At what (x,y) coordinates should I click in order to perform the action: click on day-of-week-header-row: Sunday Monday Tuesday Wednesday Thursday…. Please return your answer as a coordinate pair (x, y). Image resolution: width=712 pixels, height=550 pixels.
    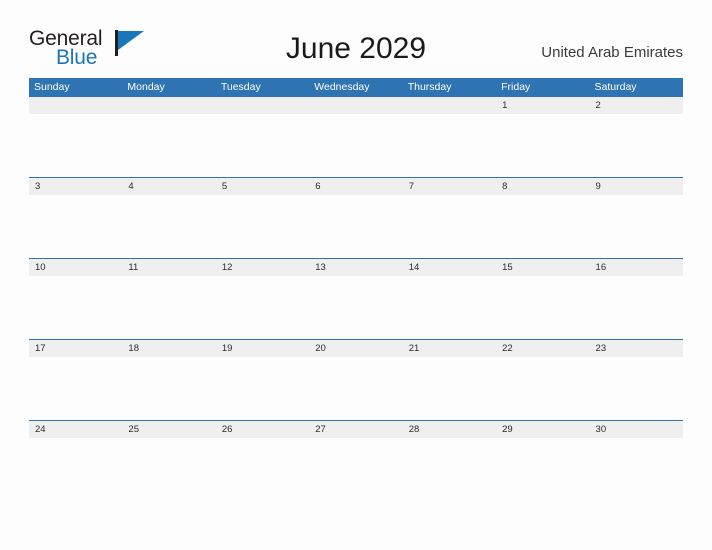
    Looking at the image, I should click on (356, 87).